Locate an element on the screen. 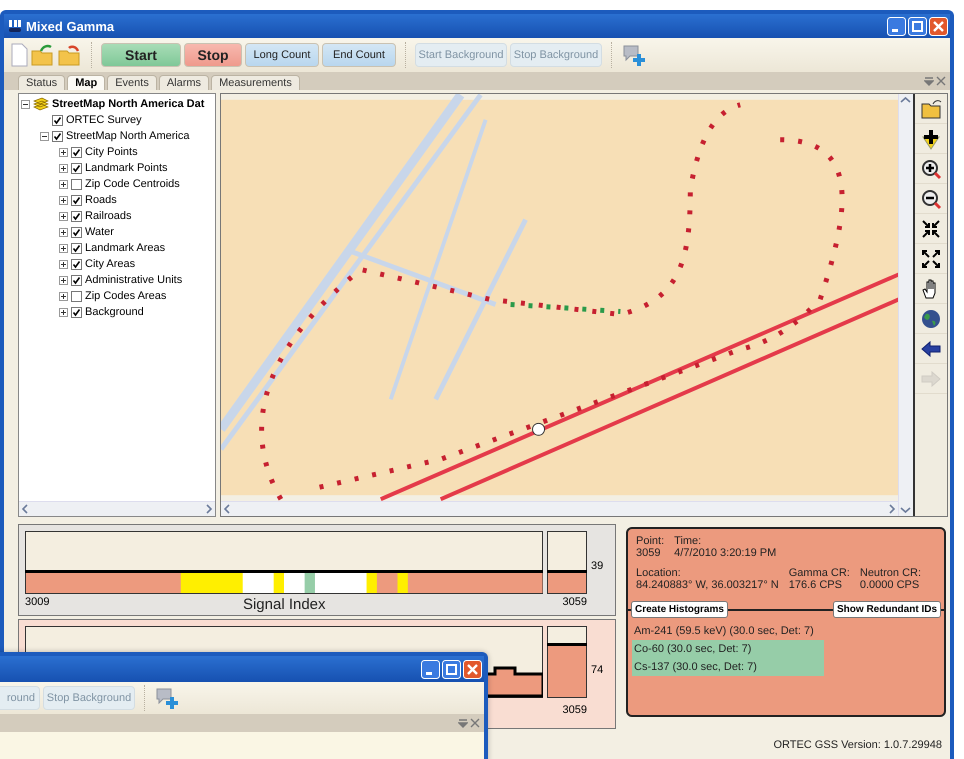  inward-arrows-icon is located at coordinates (931, 229).